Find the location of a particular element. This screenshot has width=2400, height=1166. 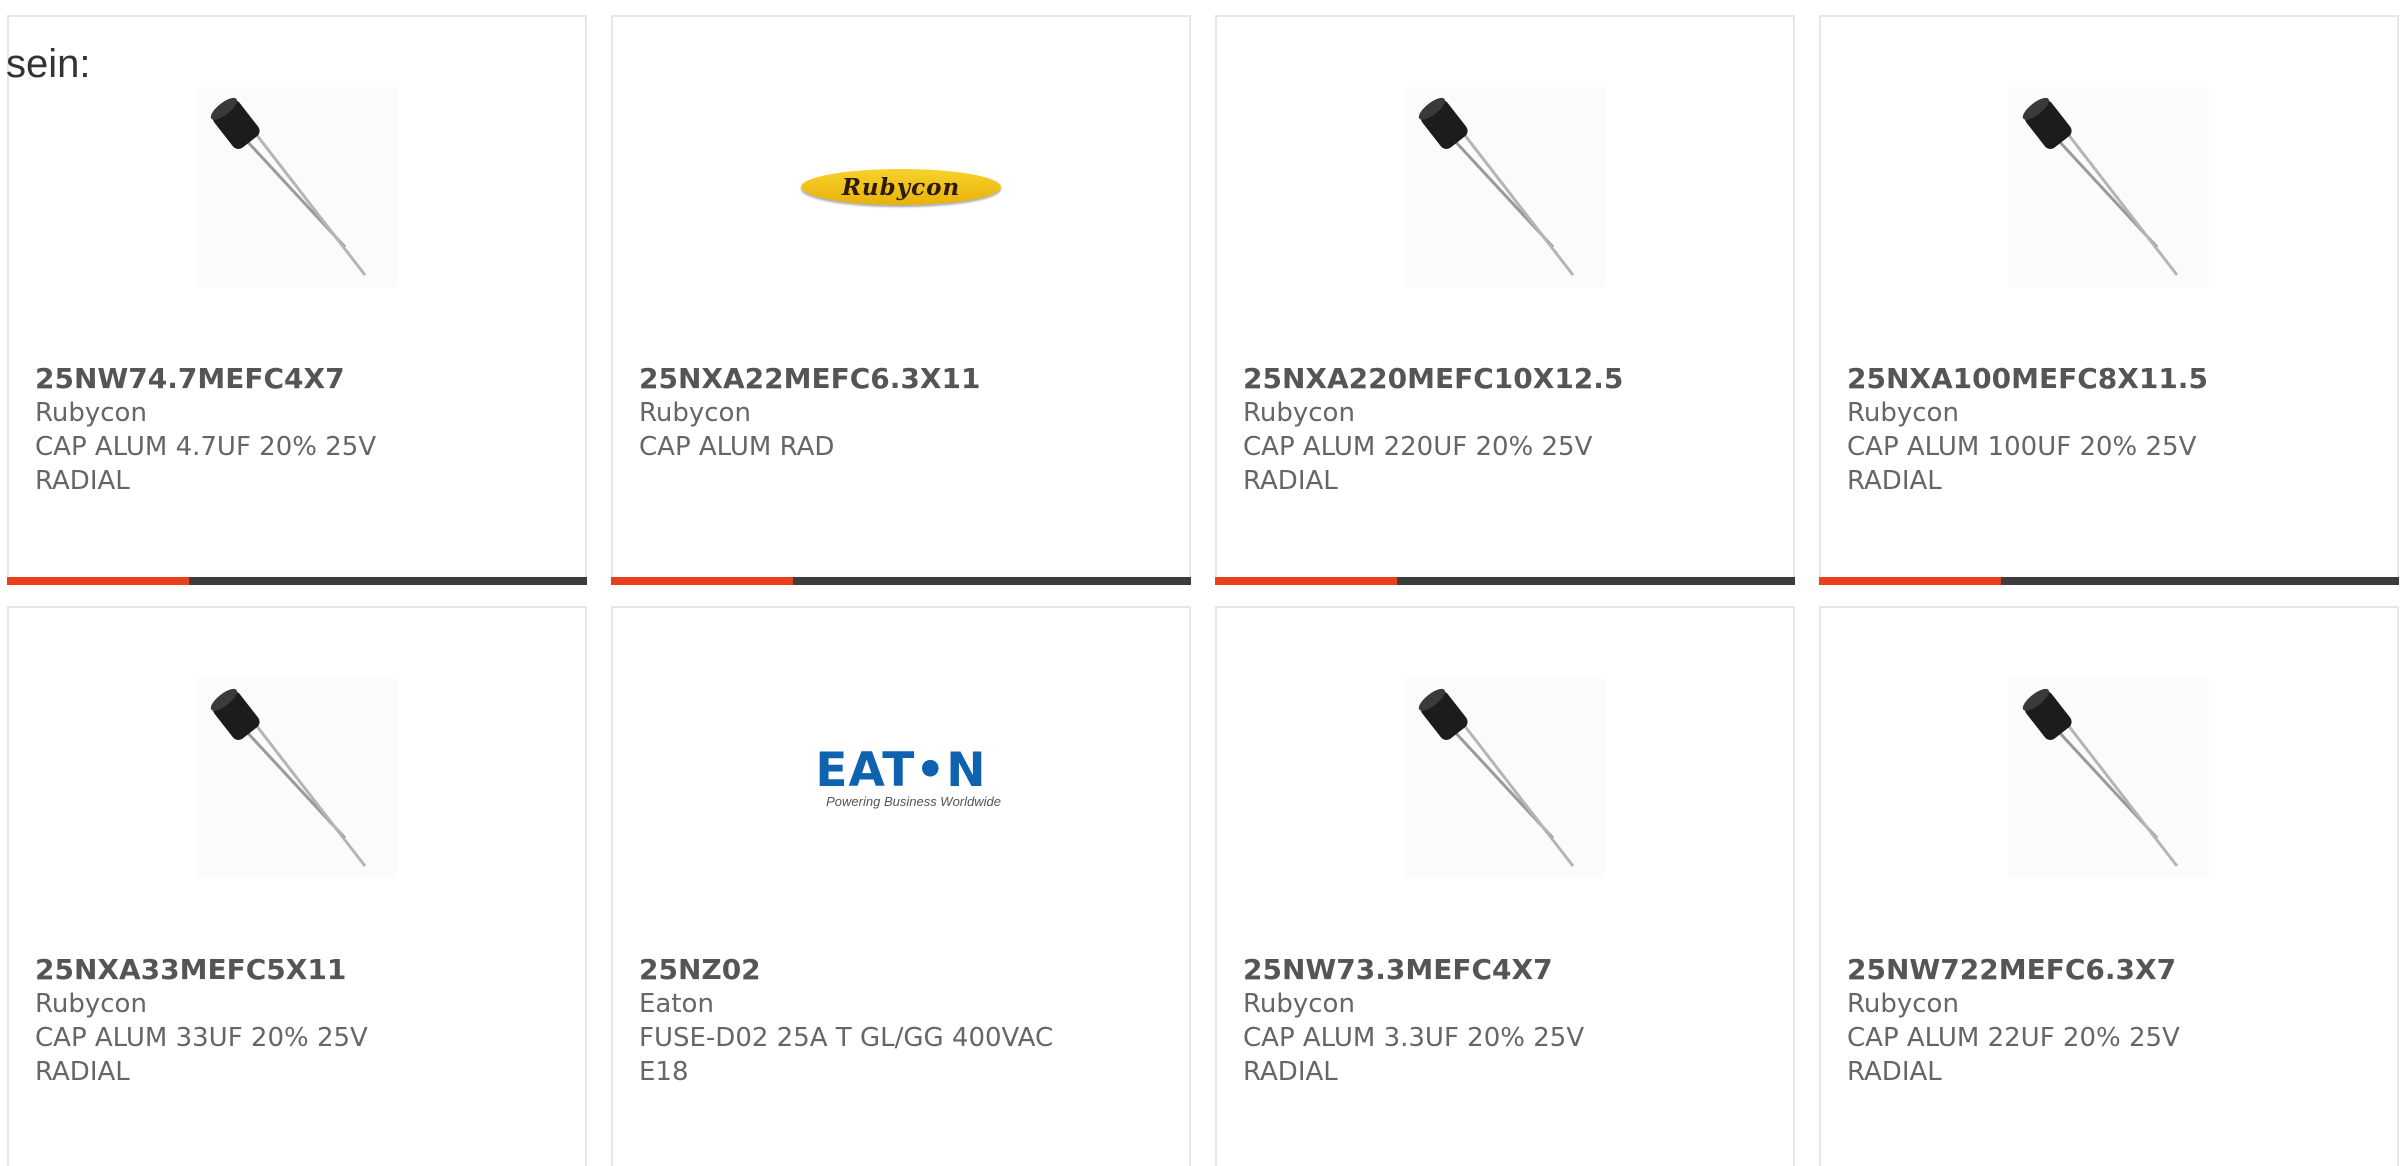

part-number: 25NZ02 is located at coordinates (904, 970).